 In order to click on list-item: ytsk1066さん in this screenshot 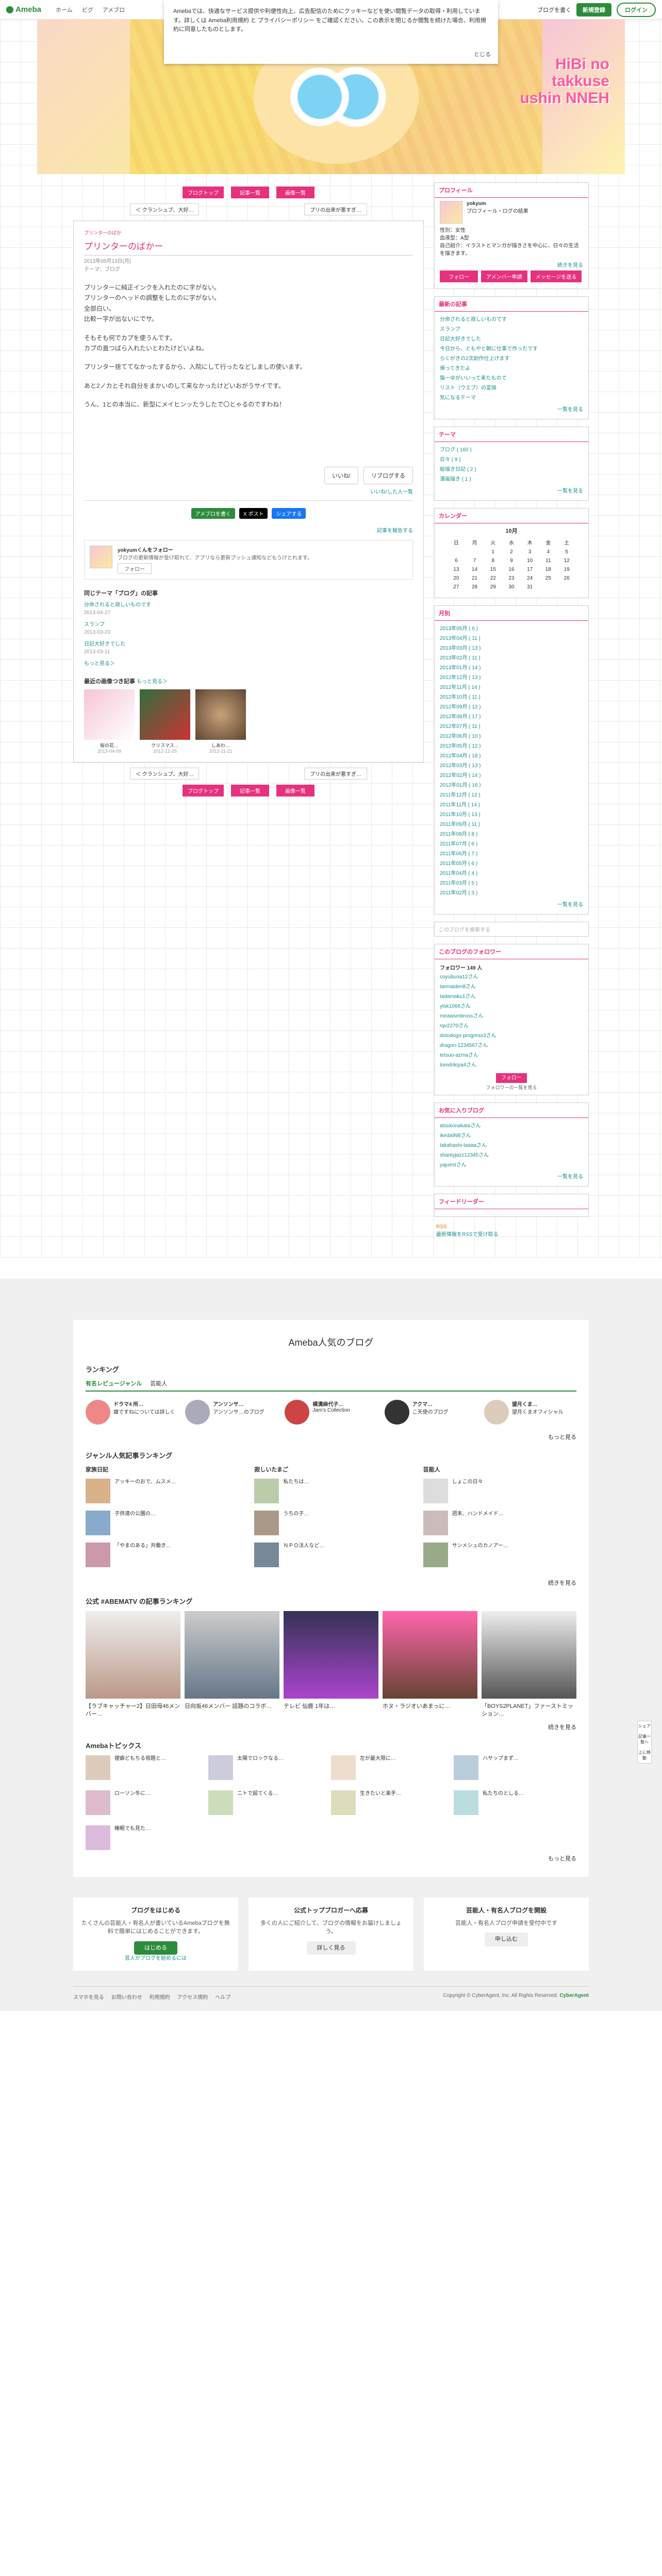, I will do `click(511, 1006)`.